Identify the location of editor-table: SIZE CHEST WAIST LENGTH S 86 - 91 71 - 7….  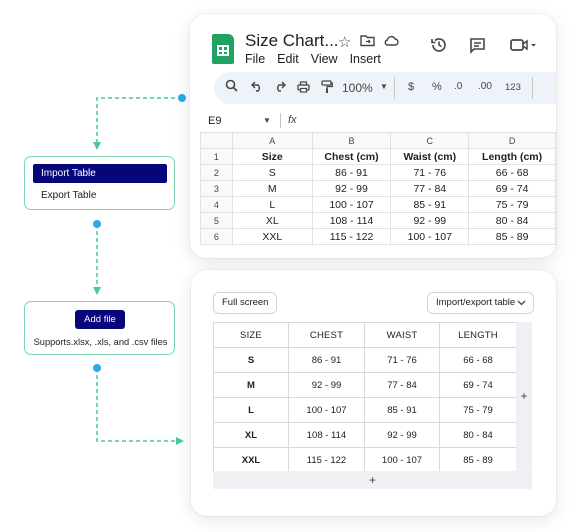
(365, 397).